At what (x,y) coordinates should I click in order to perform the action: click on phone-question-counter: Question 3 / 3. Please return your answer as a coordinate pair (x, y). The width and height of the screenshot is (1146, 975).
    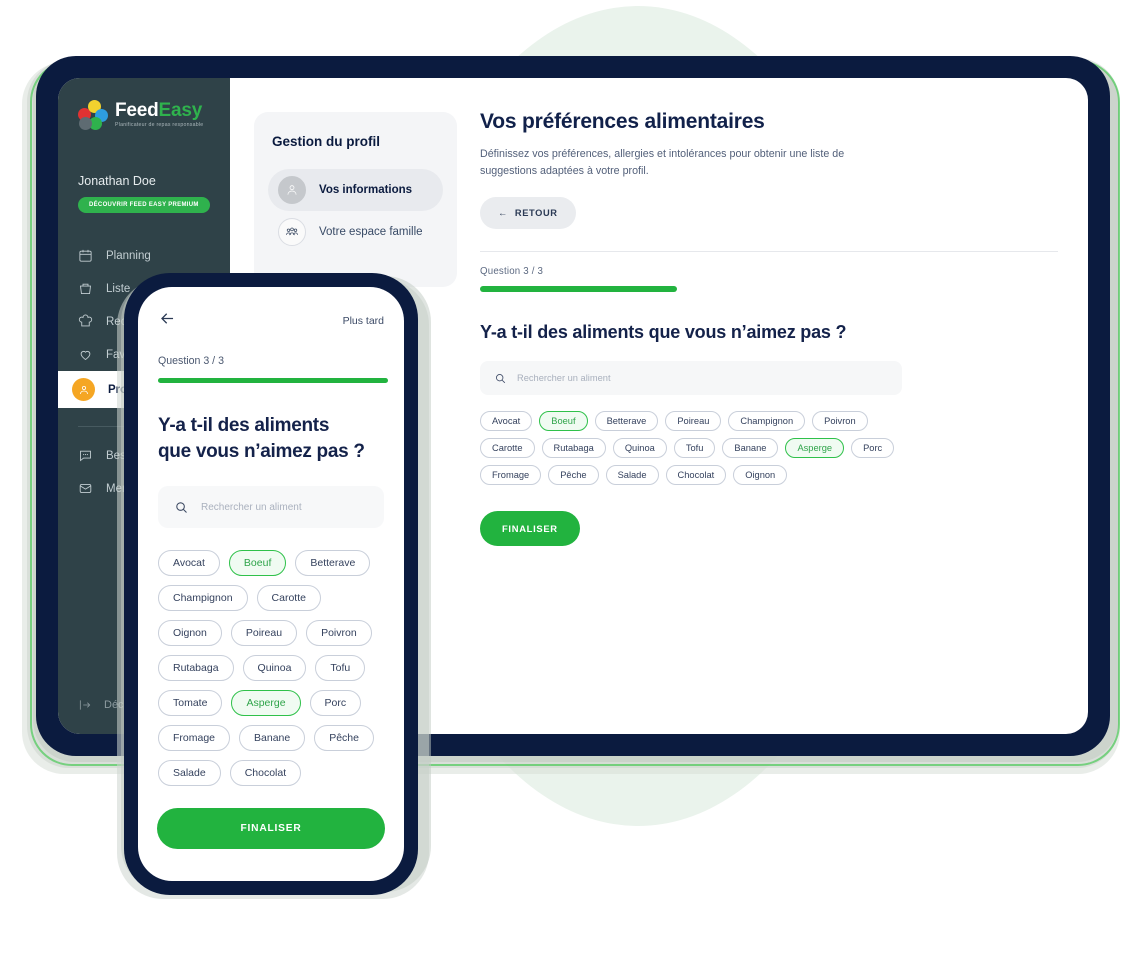
    Looking at the image, I should click on (191, 361).